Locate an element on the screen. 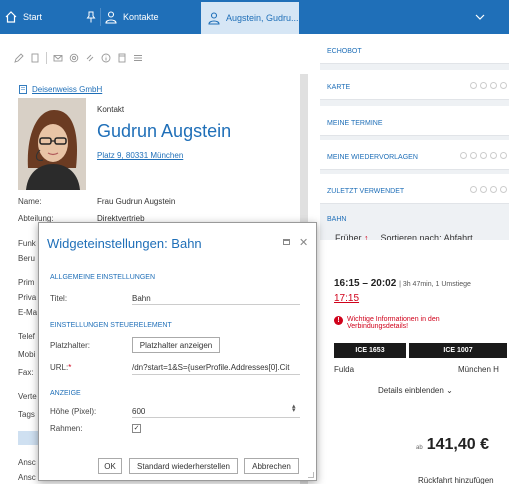  reset-defaults-button: Standard wiederherstellen is located at coordinates (183, 466).